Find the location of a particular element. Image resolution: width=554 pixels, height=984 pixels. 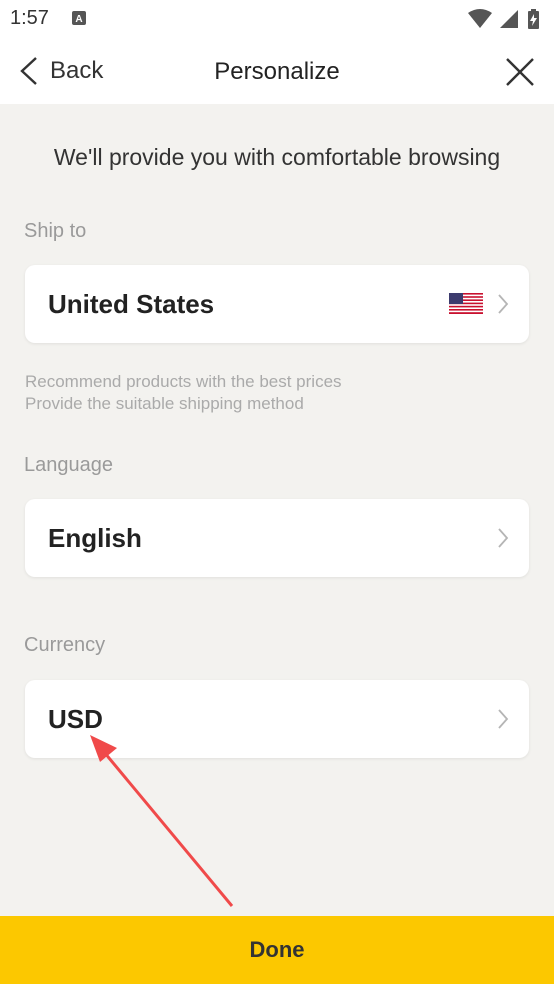

a-letter-icon: A is located at coordinates (79, 18).